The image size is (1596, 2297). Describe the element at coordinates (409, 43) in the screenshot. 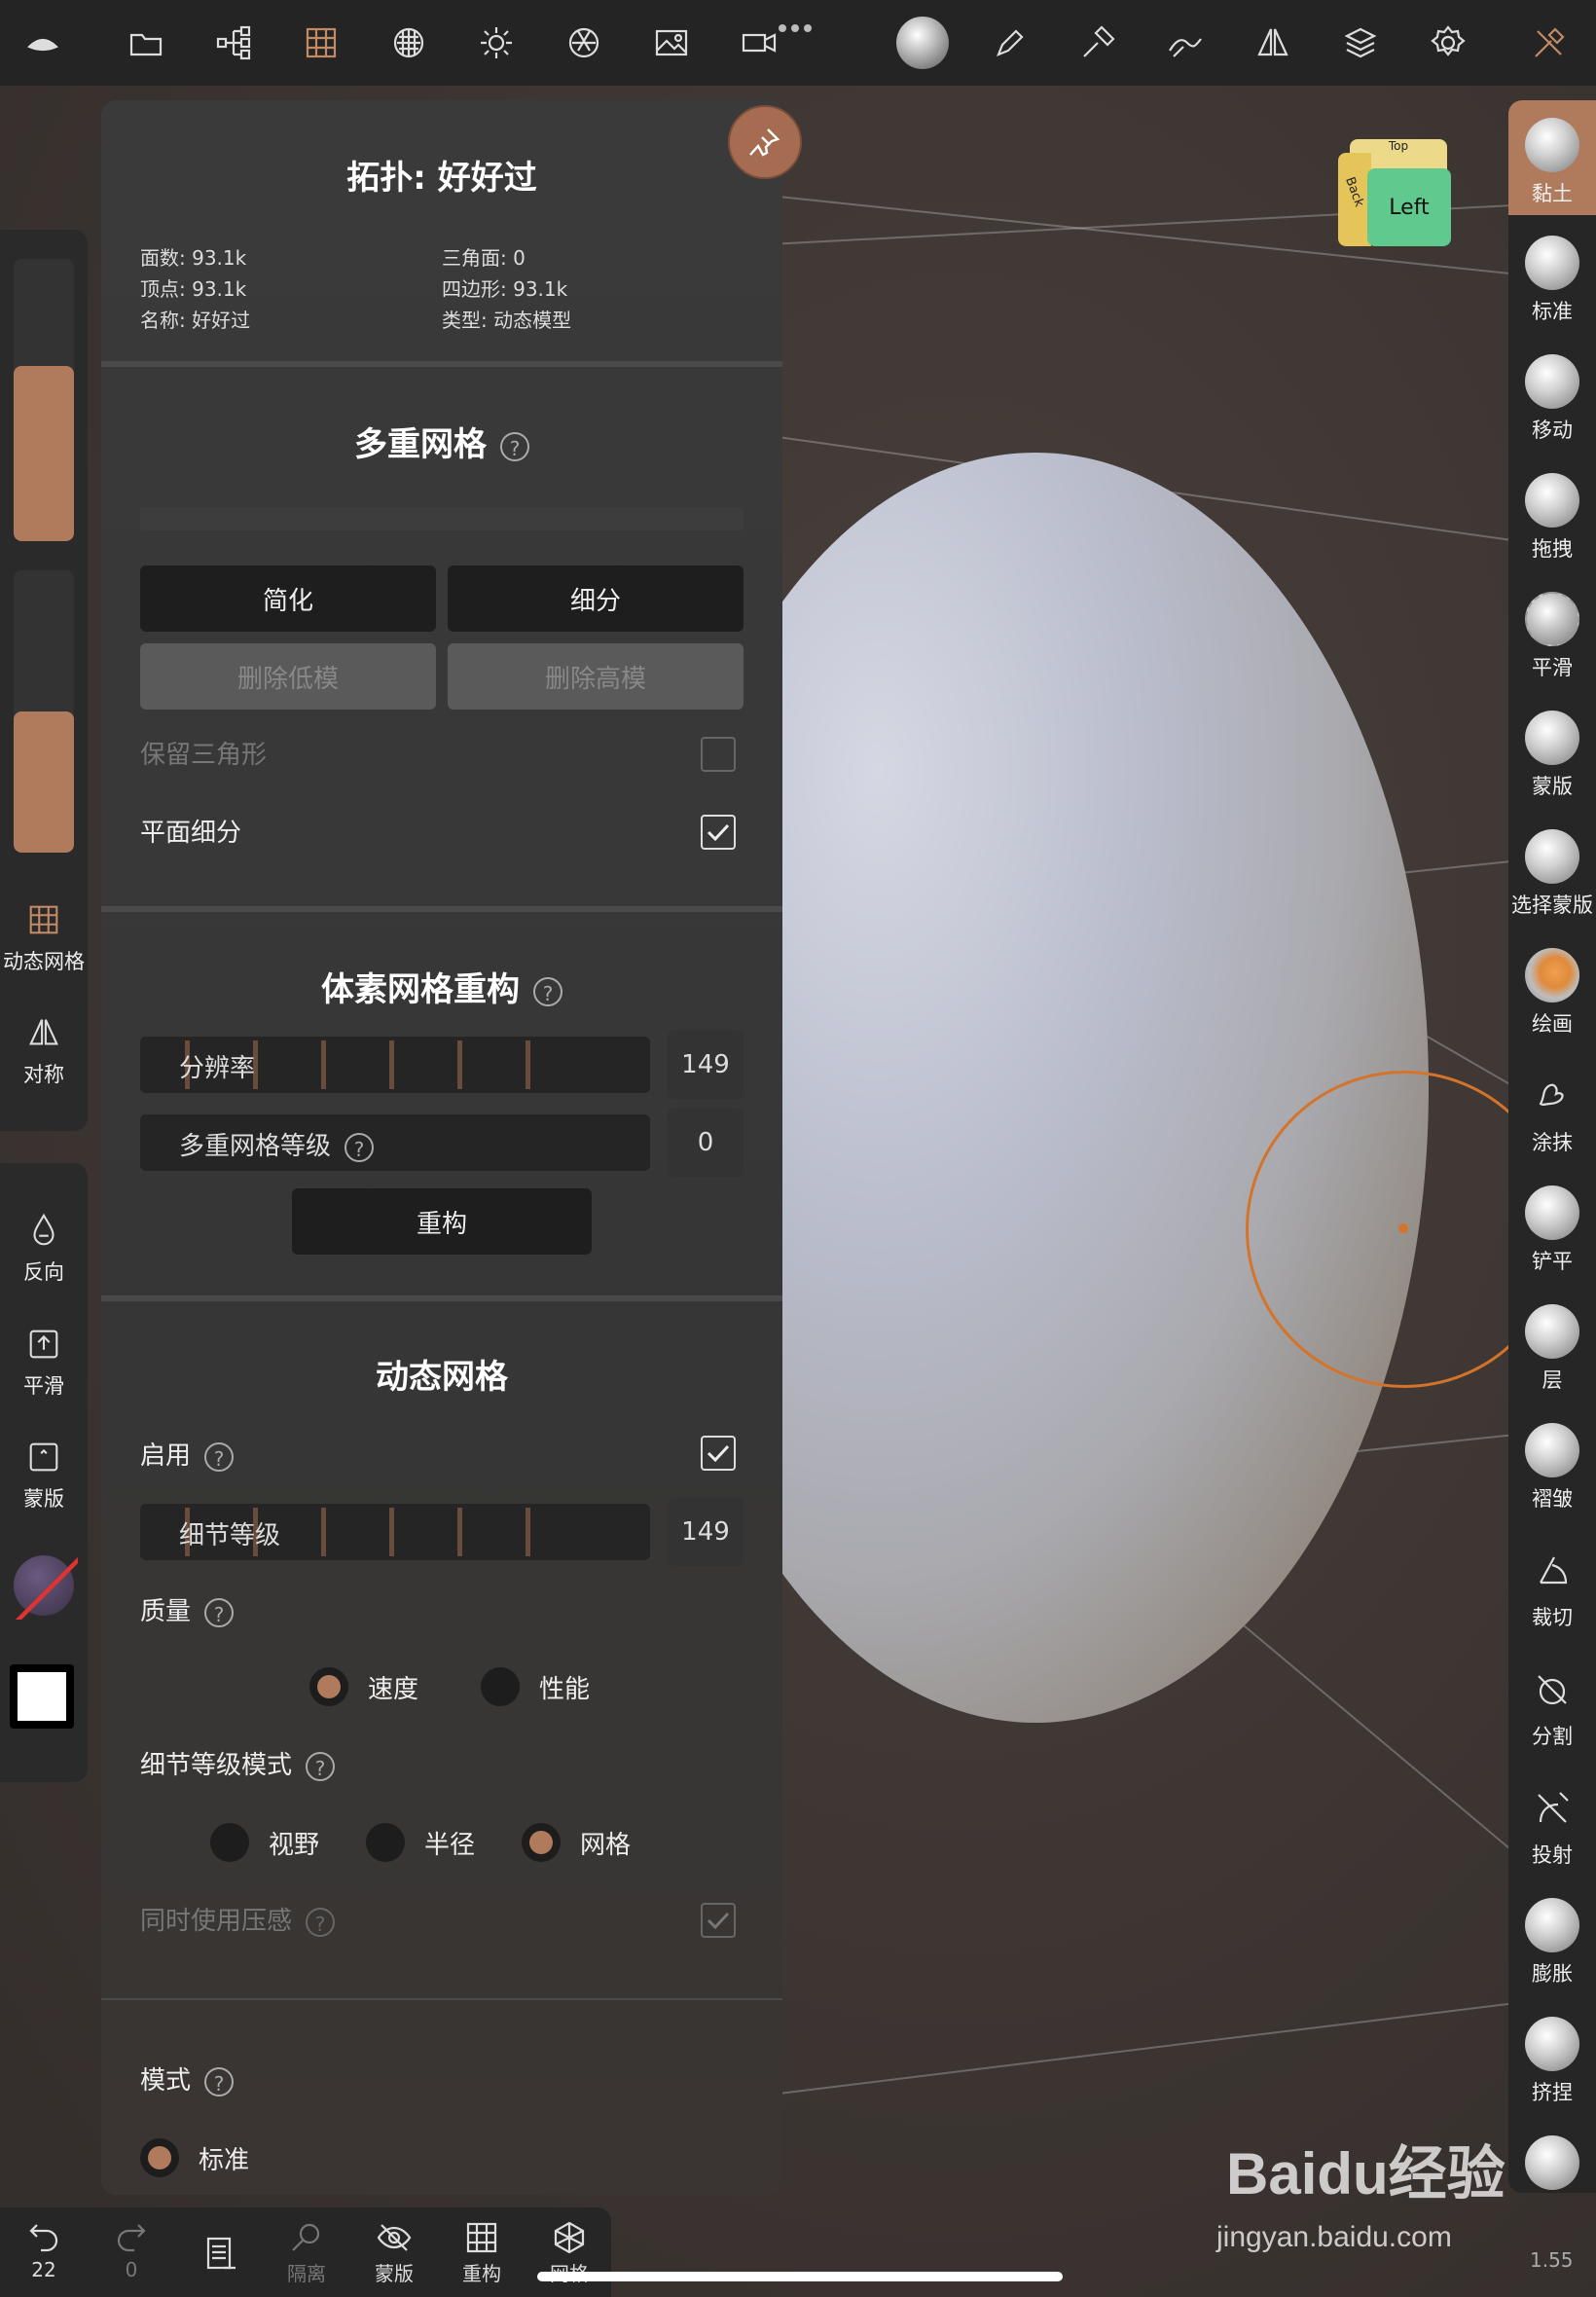

I see `material-sphere-icon` at that location.